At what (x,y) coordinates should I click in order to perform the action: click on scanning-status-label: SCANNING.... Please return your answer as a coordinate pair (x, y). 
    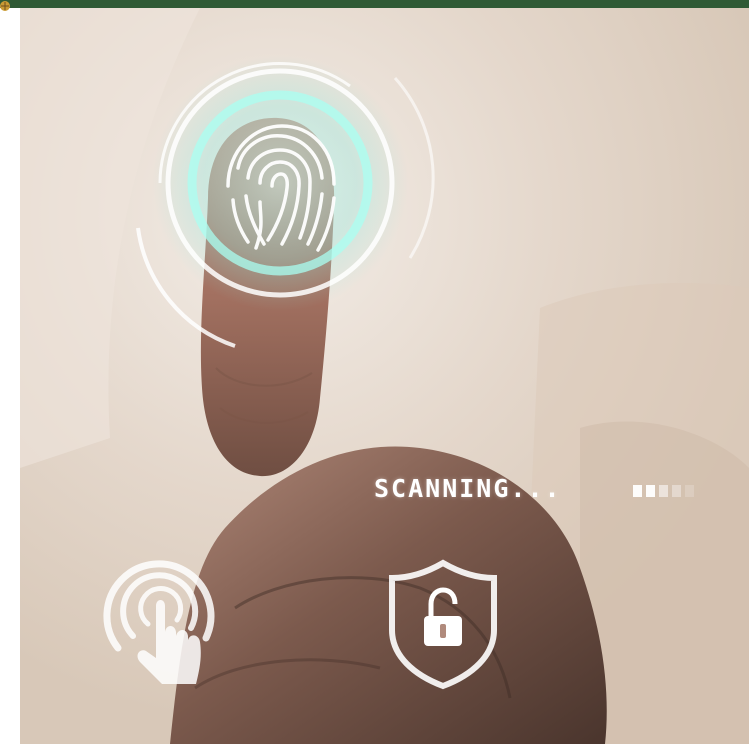
    Looking at the image, I should click on (468, 488).